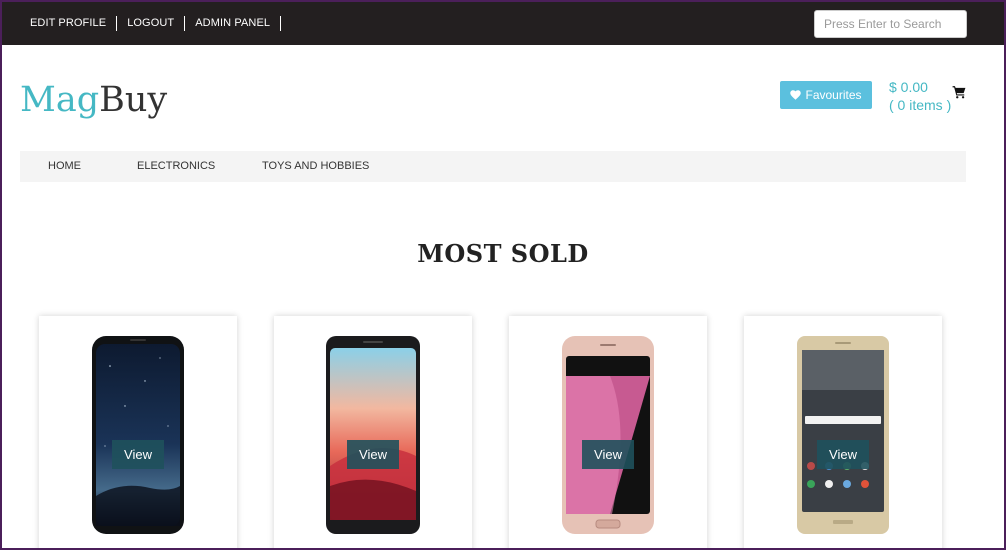 The image size is (1006, 550). What do you see at coordinates (908, 87) in the screenshot?
I see `cart-amount: $ 0.00` at bounding box center [908, 87].